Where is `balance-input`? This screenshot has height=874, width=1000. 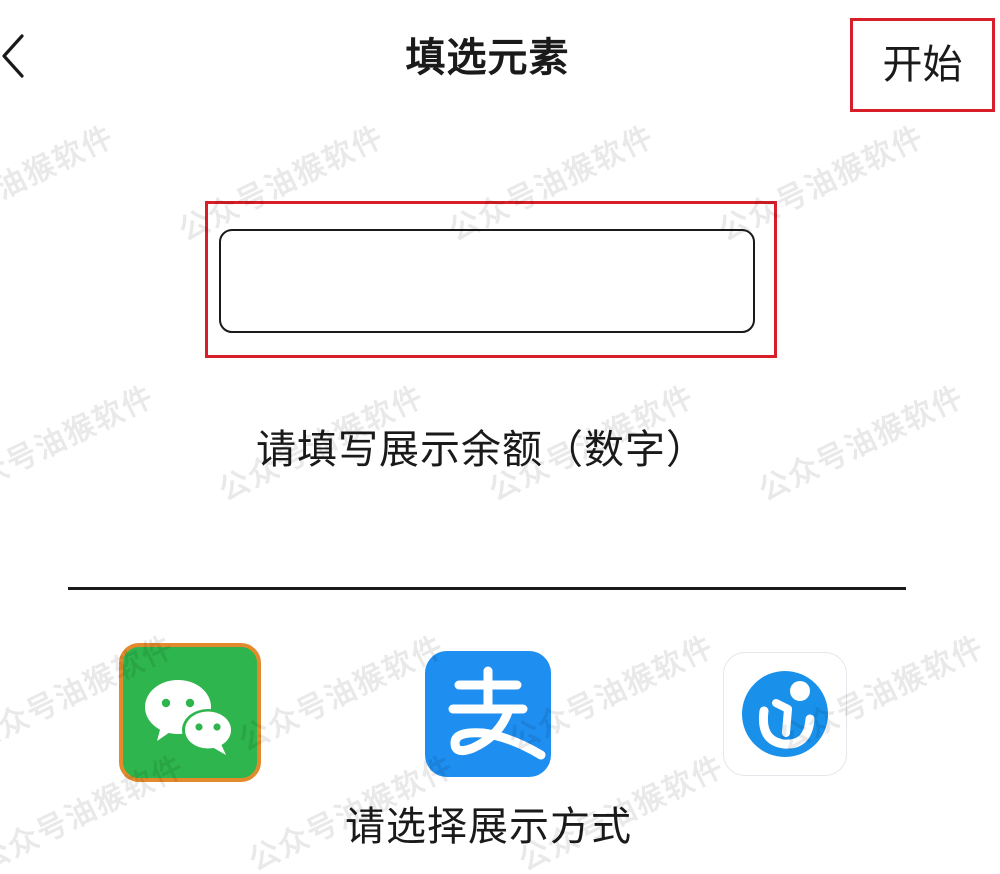 balance-input is located at coordinates (487, 281).